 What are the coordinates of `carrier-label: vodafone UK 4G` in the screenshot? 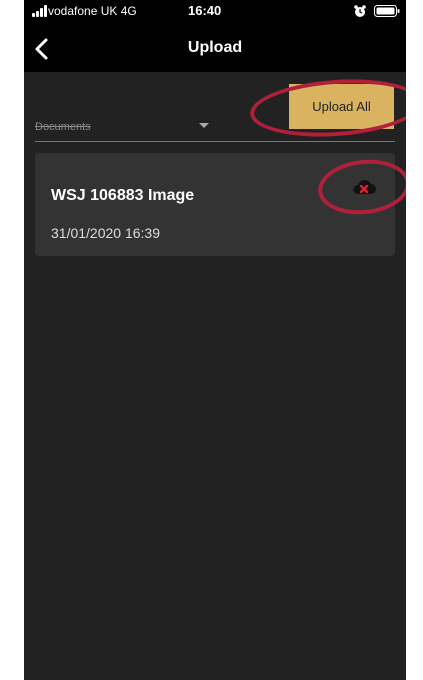 It's located at (92, 11).